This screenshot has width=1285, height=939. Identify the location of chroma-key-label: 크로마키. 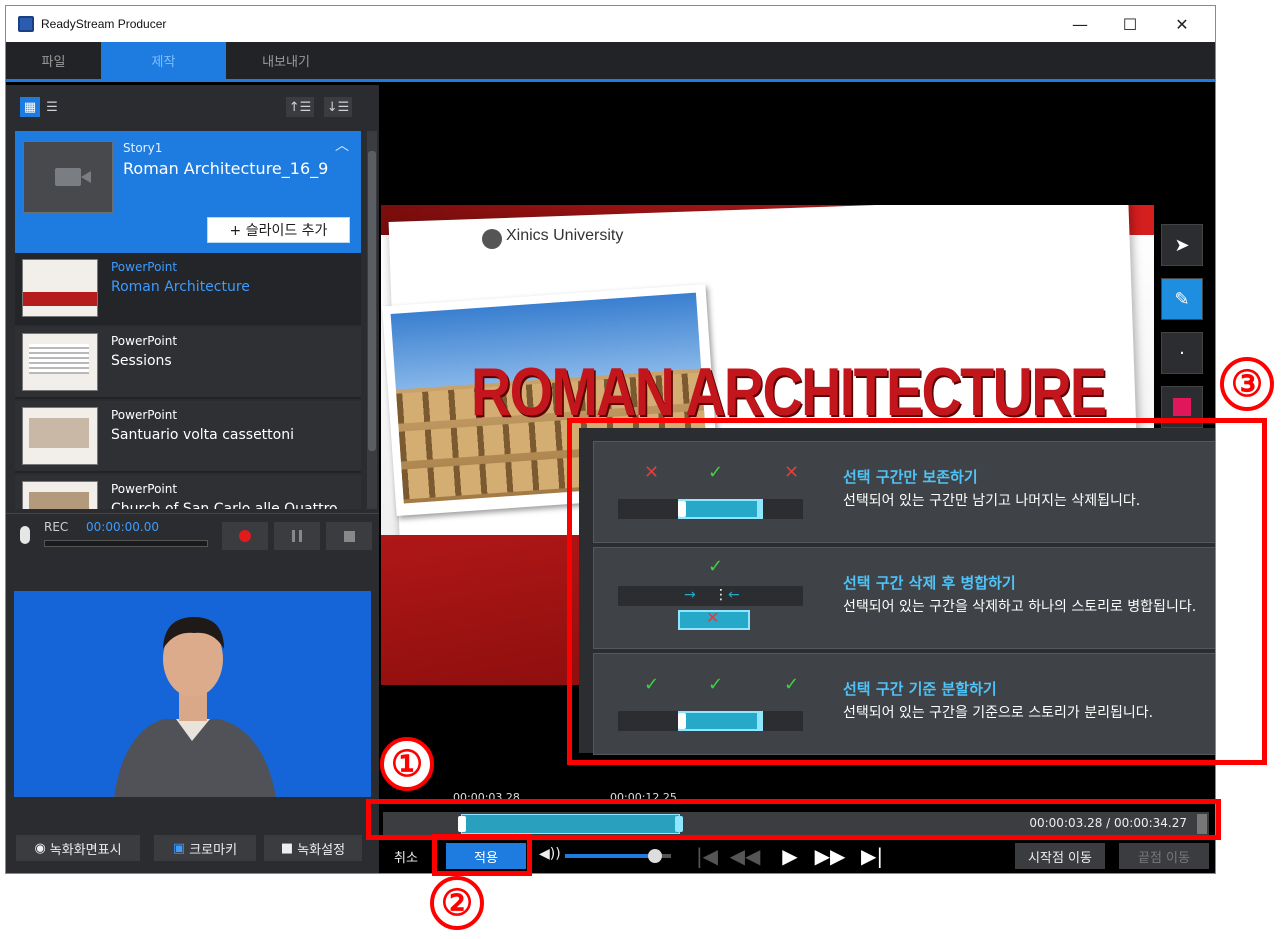
(213, 850).